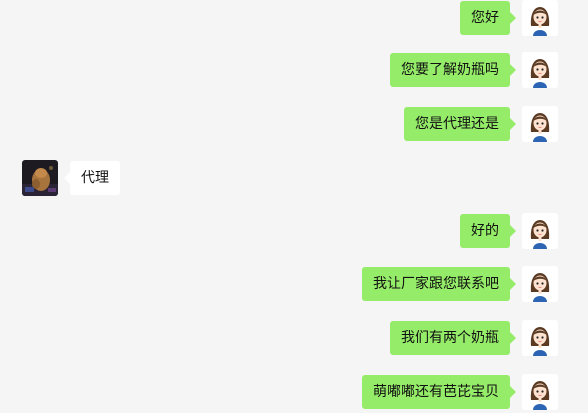 The image size is (588, 413). Describe the element at coordinates (488, 231) in the screenshot. I see `message-bubble-outgoing: 好的` at that location.